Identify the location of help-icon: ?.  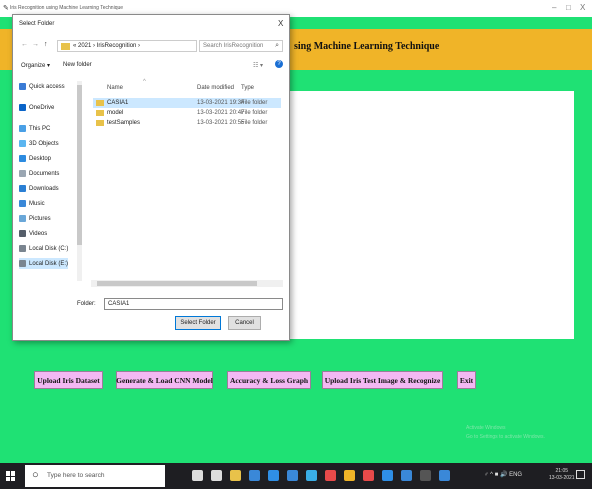
(279, 64).